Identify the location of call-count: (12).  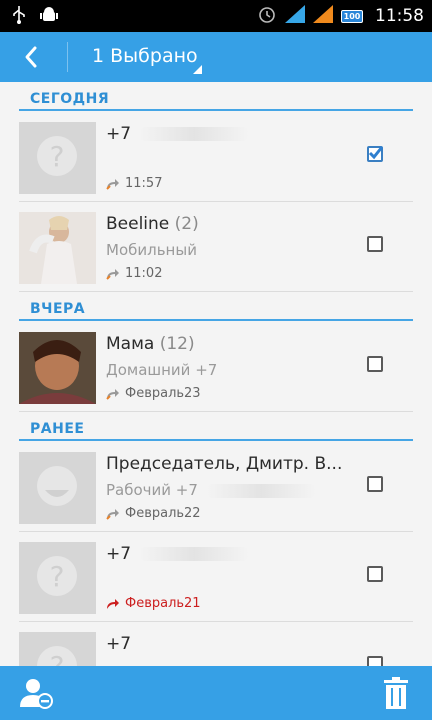
(177, 344).